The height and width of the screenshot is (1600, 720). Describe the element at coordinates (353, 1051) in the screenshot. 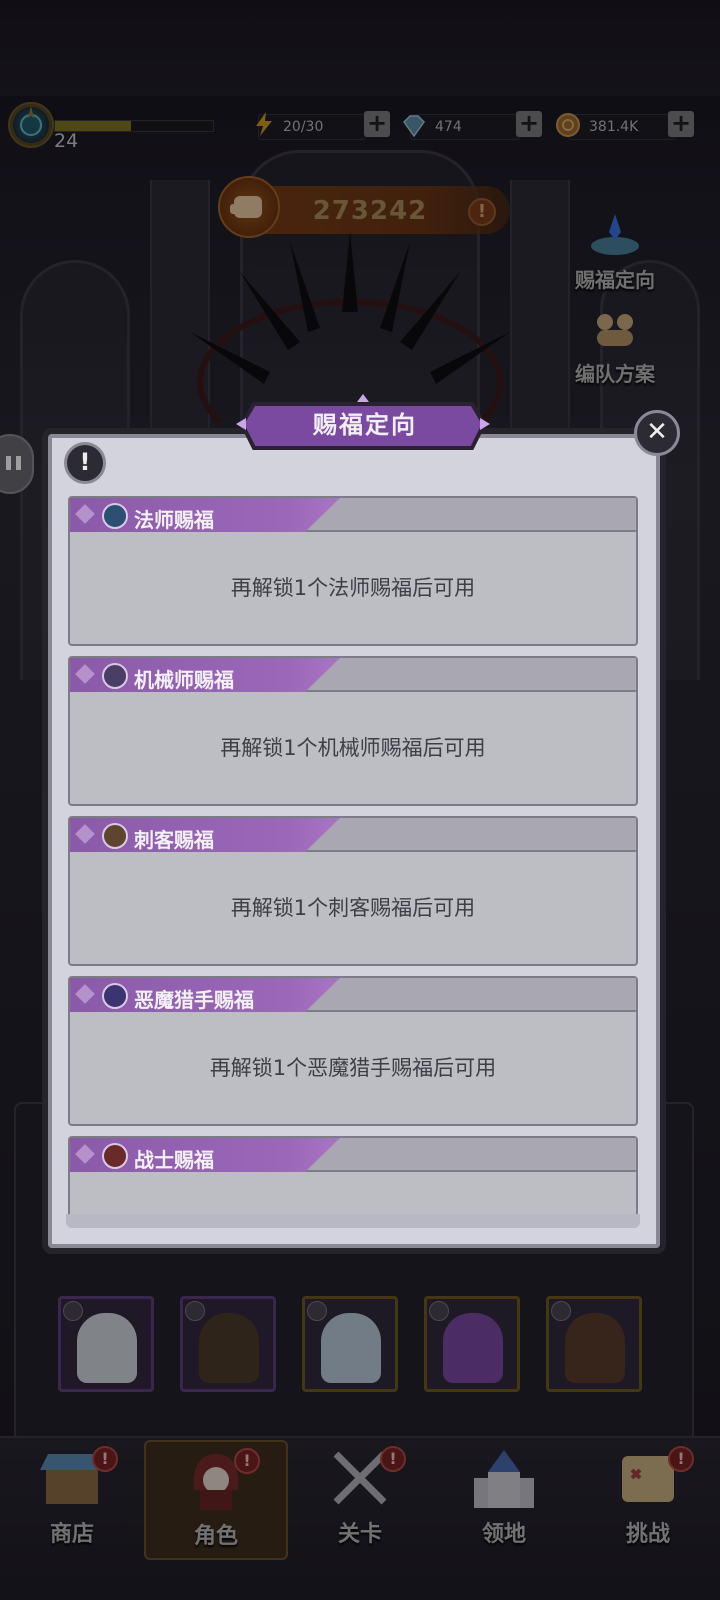

I see `blessing-card-demon-hunter: 恶魔猎手赐福 再解锁1个恶魔猎手赐福后可用` at that location.